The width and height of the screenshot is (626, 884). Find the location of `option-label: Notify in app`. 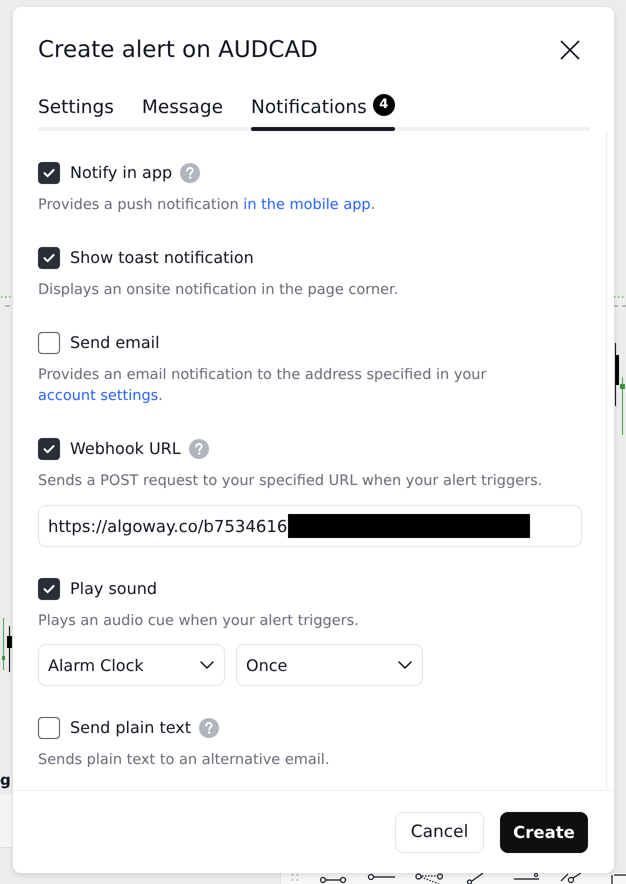

option-label: Notify in app is located at coordinates (121, 173).